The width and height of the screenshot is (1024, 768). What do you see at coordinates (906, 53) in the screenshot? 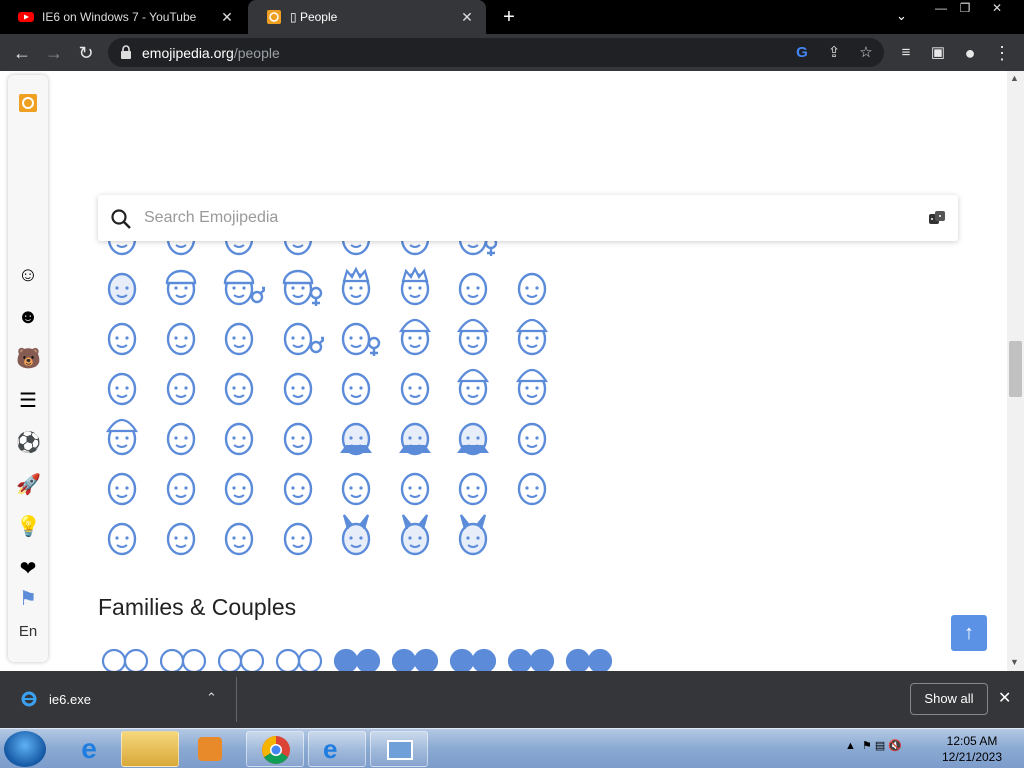
I see `reading-list-icon: ≡` at bounding box center [906, 53].